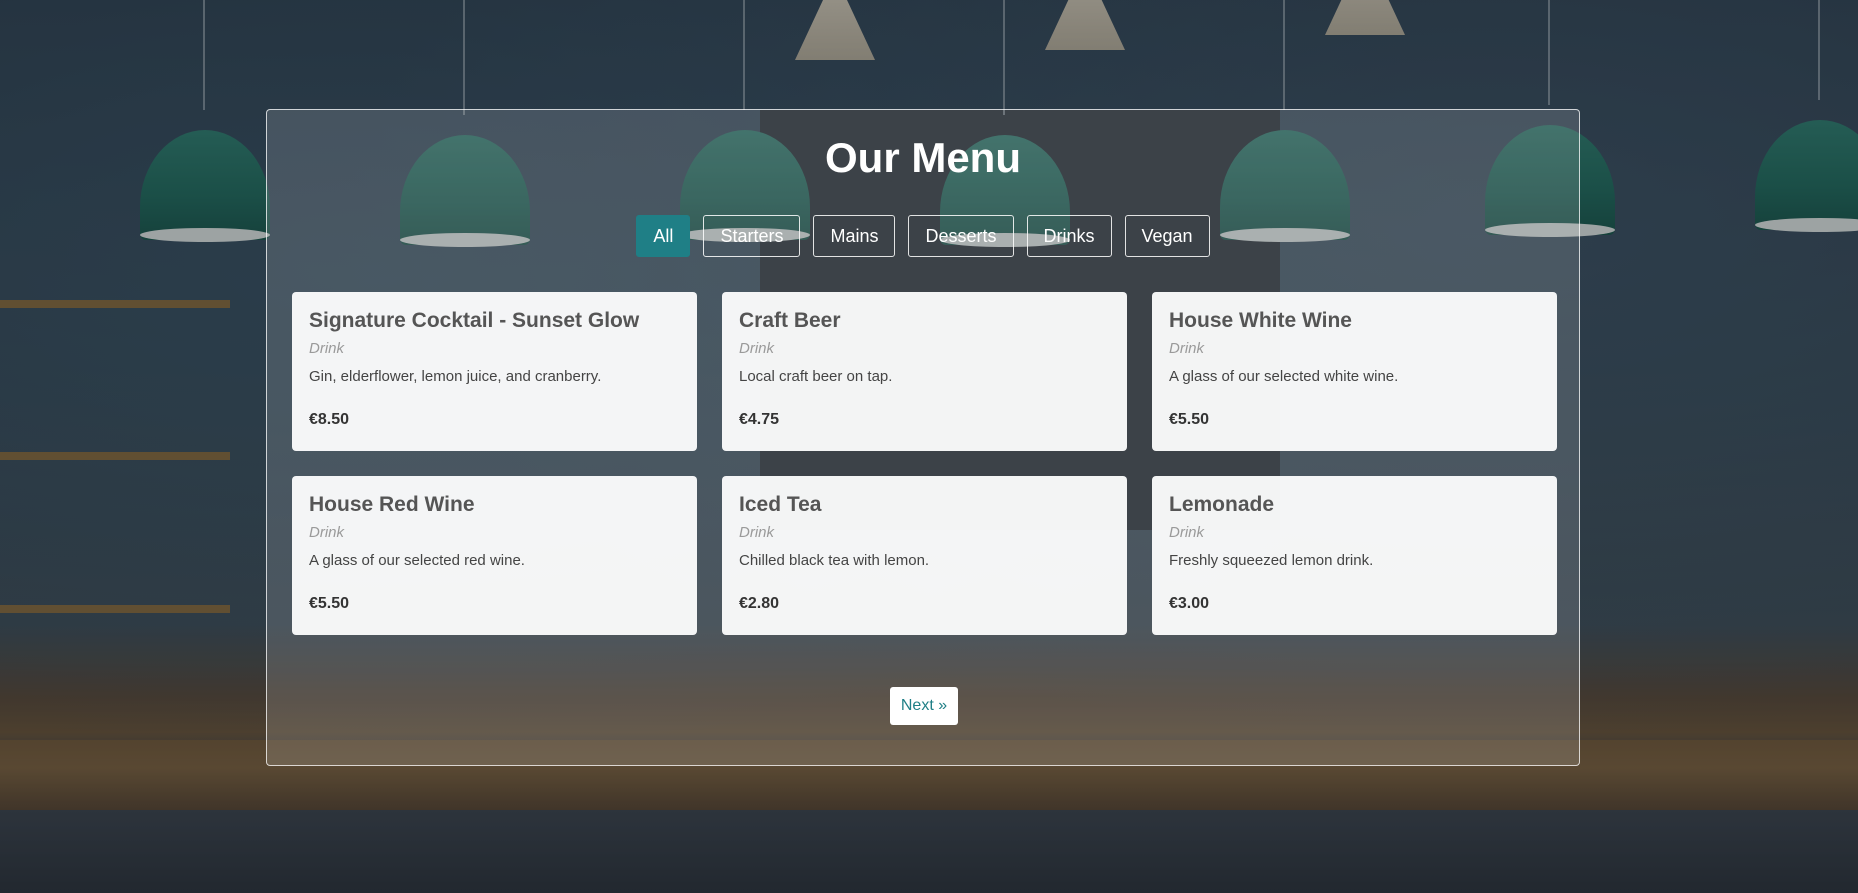  Describe the element at coordinates (834, 560) in the screenshot. I see `menu-item-description: Chilled black tea with lemon.` at that location.